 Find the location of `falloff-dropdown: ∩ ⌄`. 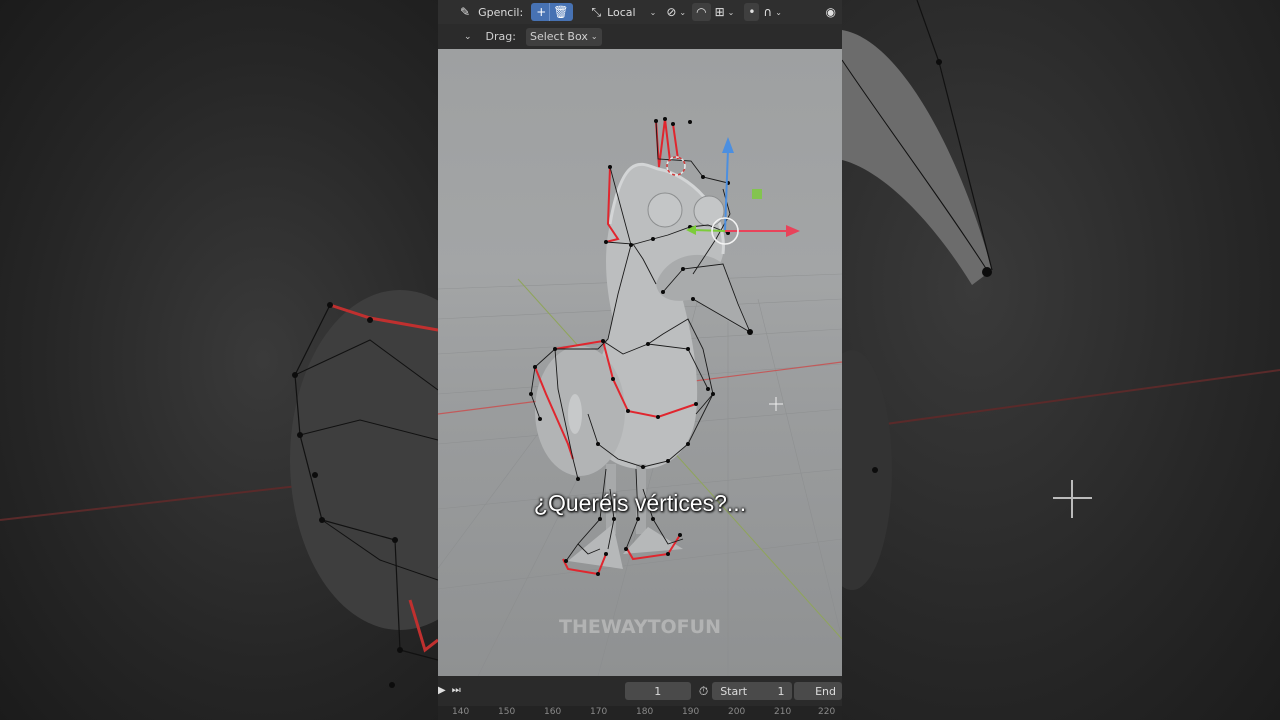

falloff-dropdown: ∩ ⌄ is located at coordinates (772, 12).